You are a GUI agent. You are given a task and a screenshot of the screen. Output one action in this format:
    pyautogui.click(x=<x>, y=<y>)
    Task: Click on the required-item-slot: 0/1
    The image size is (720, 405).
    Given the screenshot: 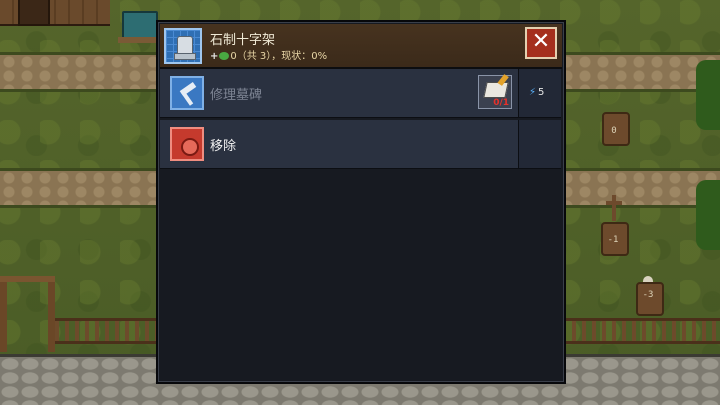 What is the action you would take?
    pyautogui.click(x=495, y=92)
    